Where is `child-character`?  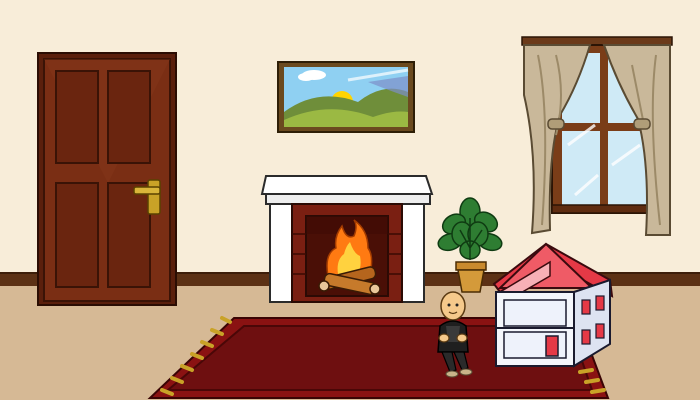
child-character is located at coordinates (453, 335).